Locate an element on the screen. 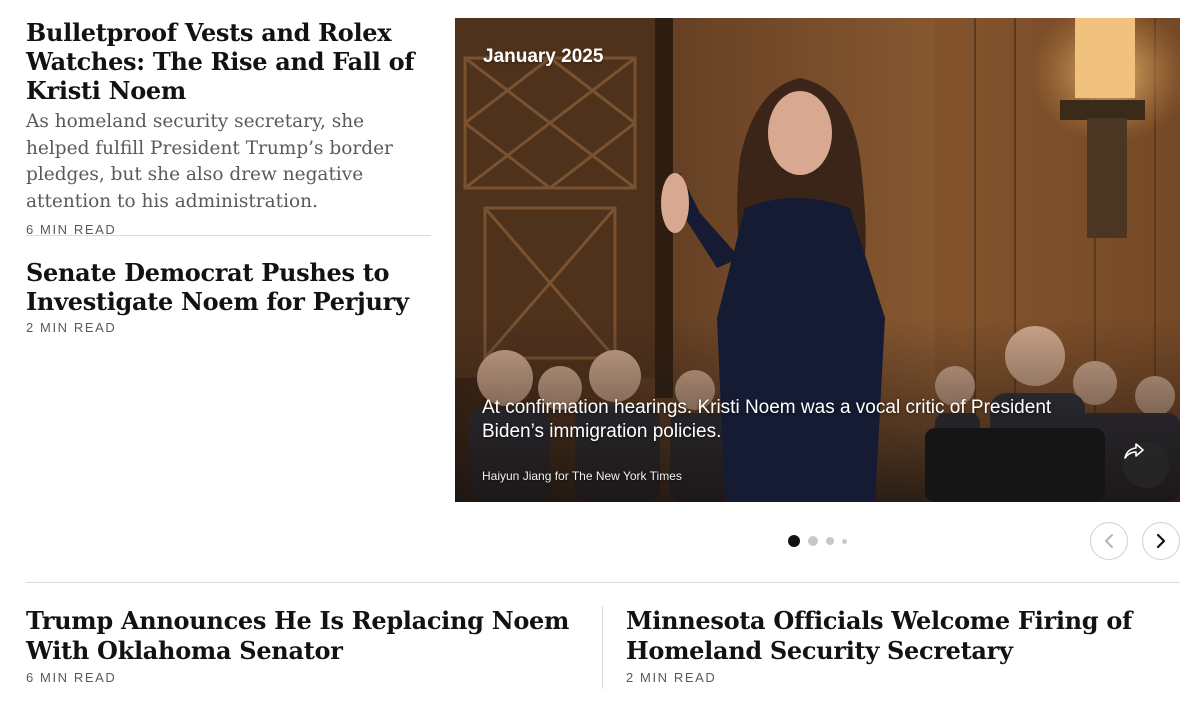 This screenshot has width=1200, height=715. bottom-story-read-time: 6 MIN READ is located at coordinates (71, 677).